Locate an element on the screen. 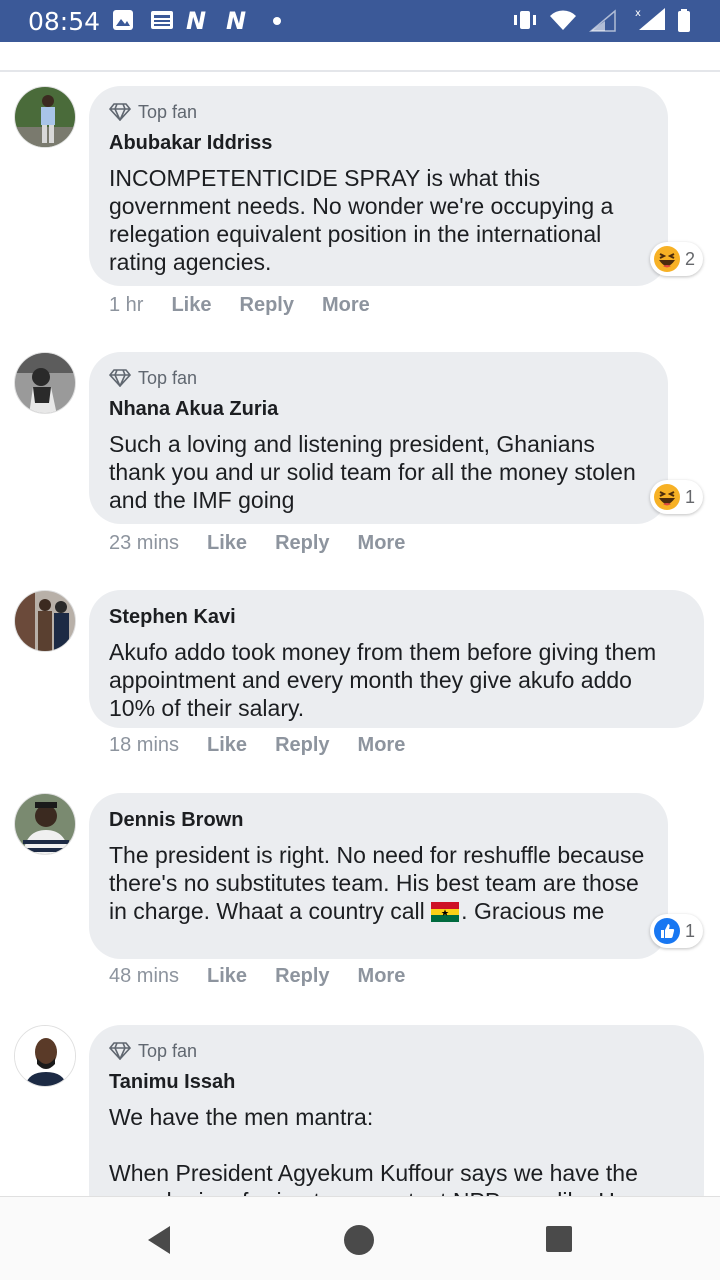 This screenshot has width=720, height=1280. gallery-icon is located at coordinates (123, 20).